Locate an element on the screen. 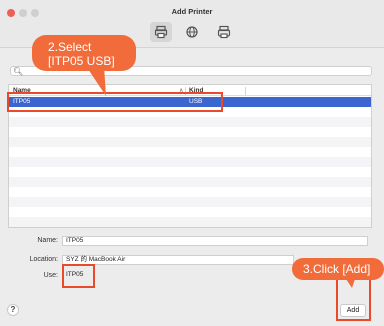 The width and height of the screenshot is (384, 326). step2-callout-line2: [ITP05 USB] is located at coordinates (81, 61).